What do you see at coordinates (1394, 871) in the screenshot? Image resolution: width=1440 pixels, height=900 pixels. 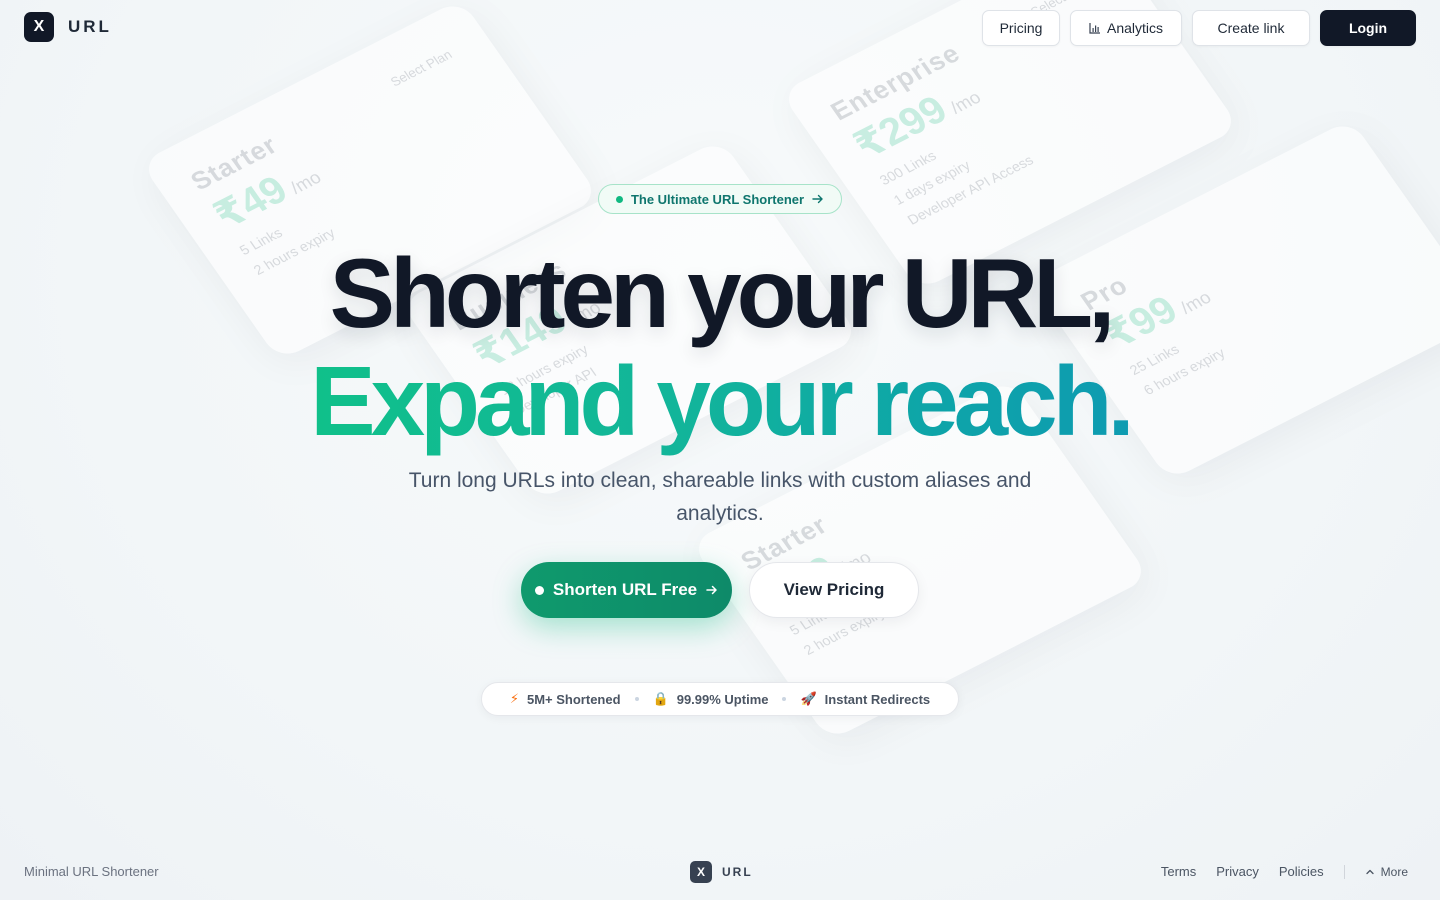 I see `footer-more-label: More` at bounding box center [1394, 871].